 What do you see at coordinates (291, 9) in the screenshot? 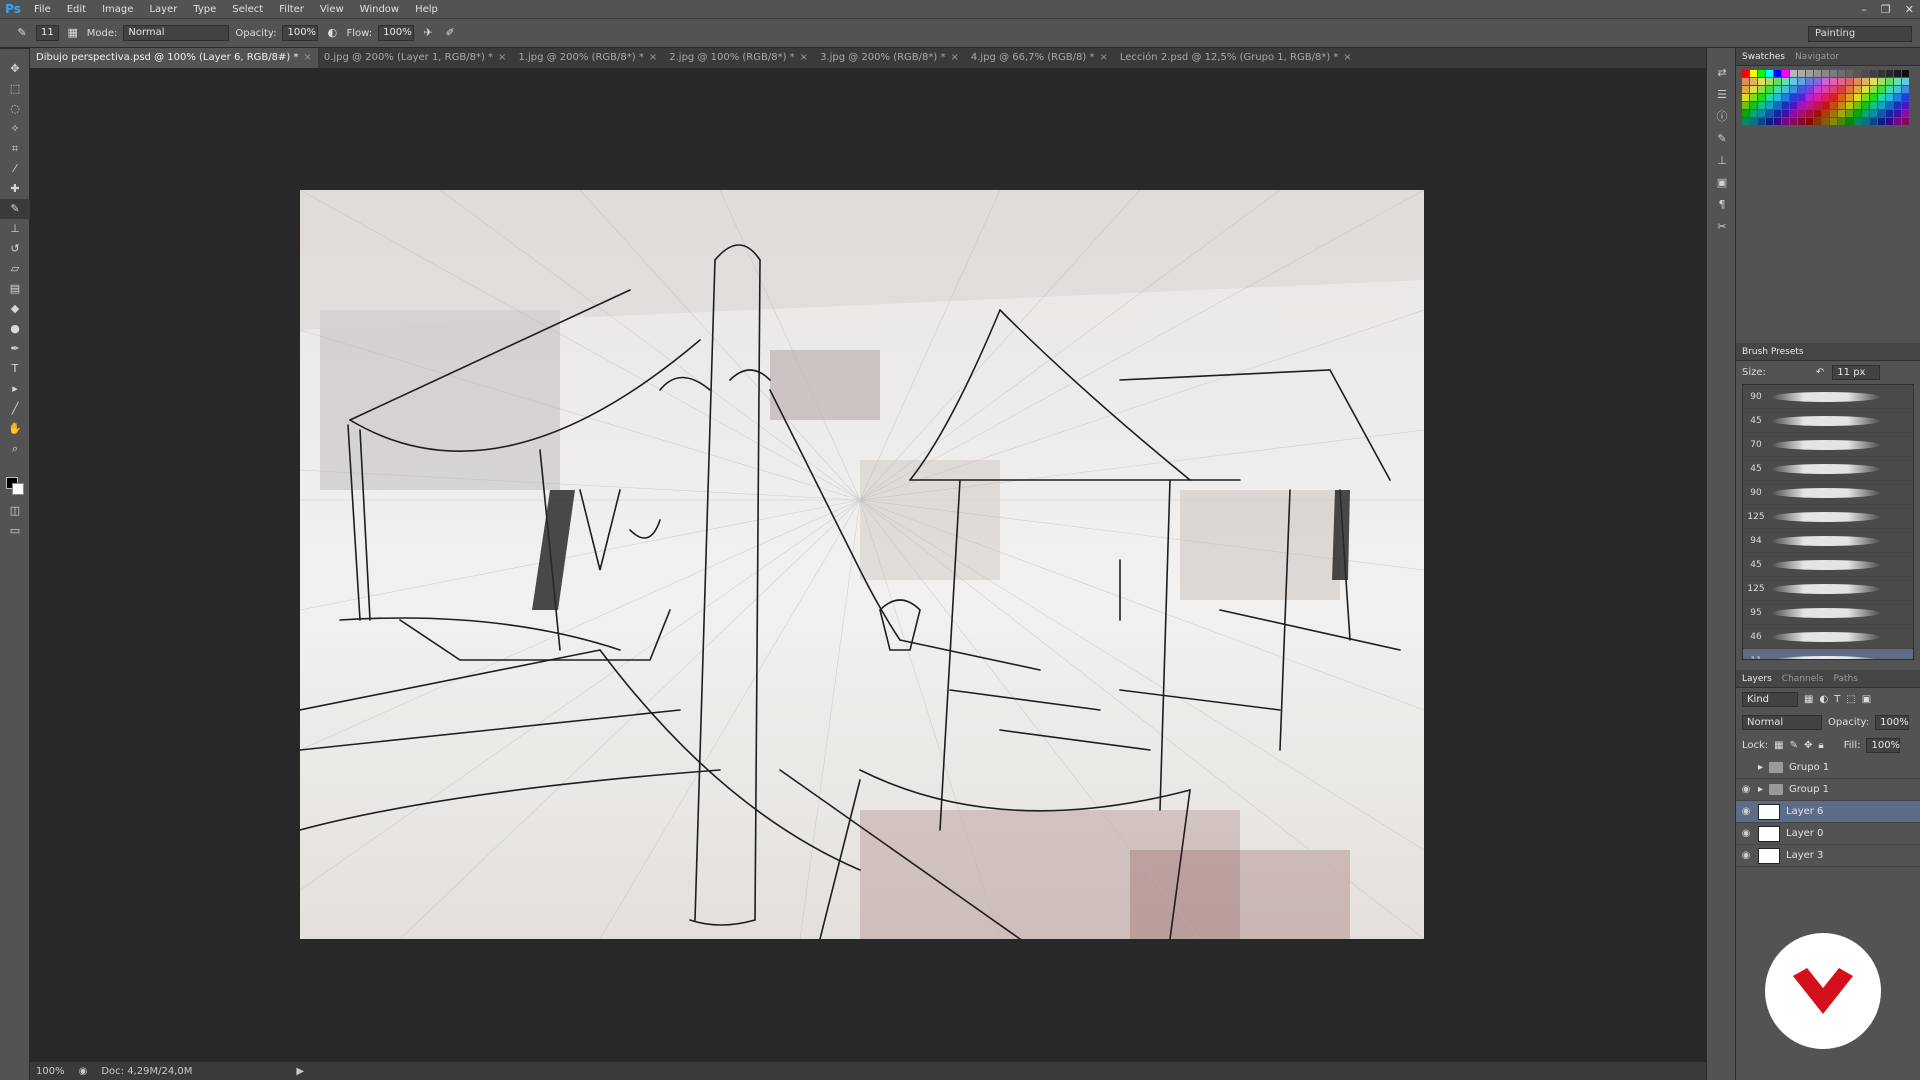
I see `menu-filter: Filter` at bounding box center [291, 9].